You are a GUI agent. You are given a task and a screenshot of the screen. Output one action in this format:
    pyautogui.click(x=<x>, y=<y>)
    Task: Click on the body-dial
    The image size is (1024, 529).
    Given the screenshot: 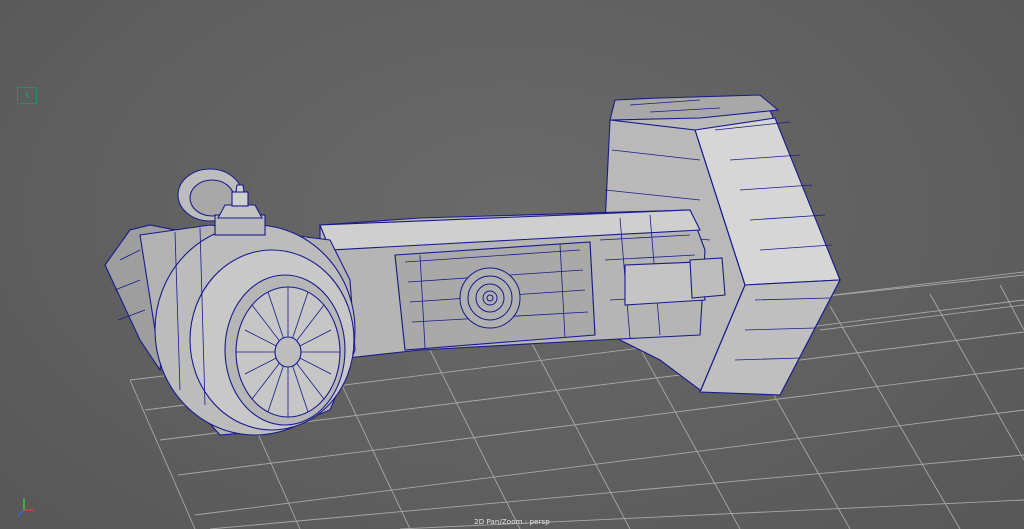 What is the action you would take?
    pyautogui.click(x=490, y=298)
    